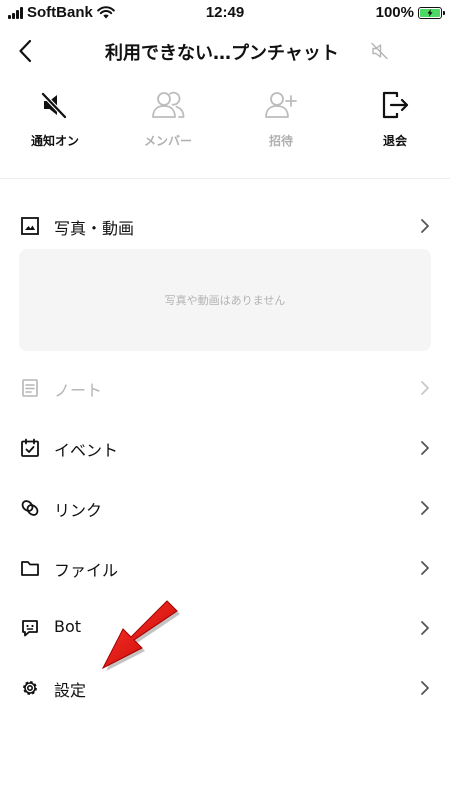 The width and height of the screenshot is (450, 800). I want to click on leave-button: 退会, so click(395, 118).